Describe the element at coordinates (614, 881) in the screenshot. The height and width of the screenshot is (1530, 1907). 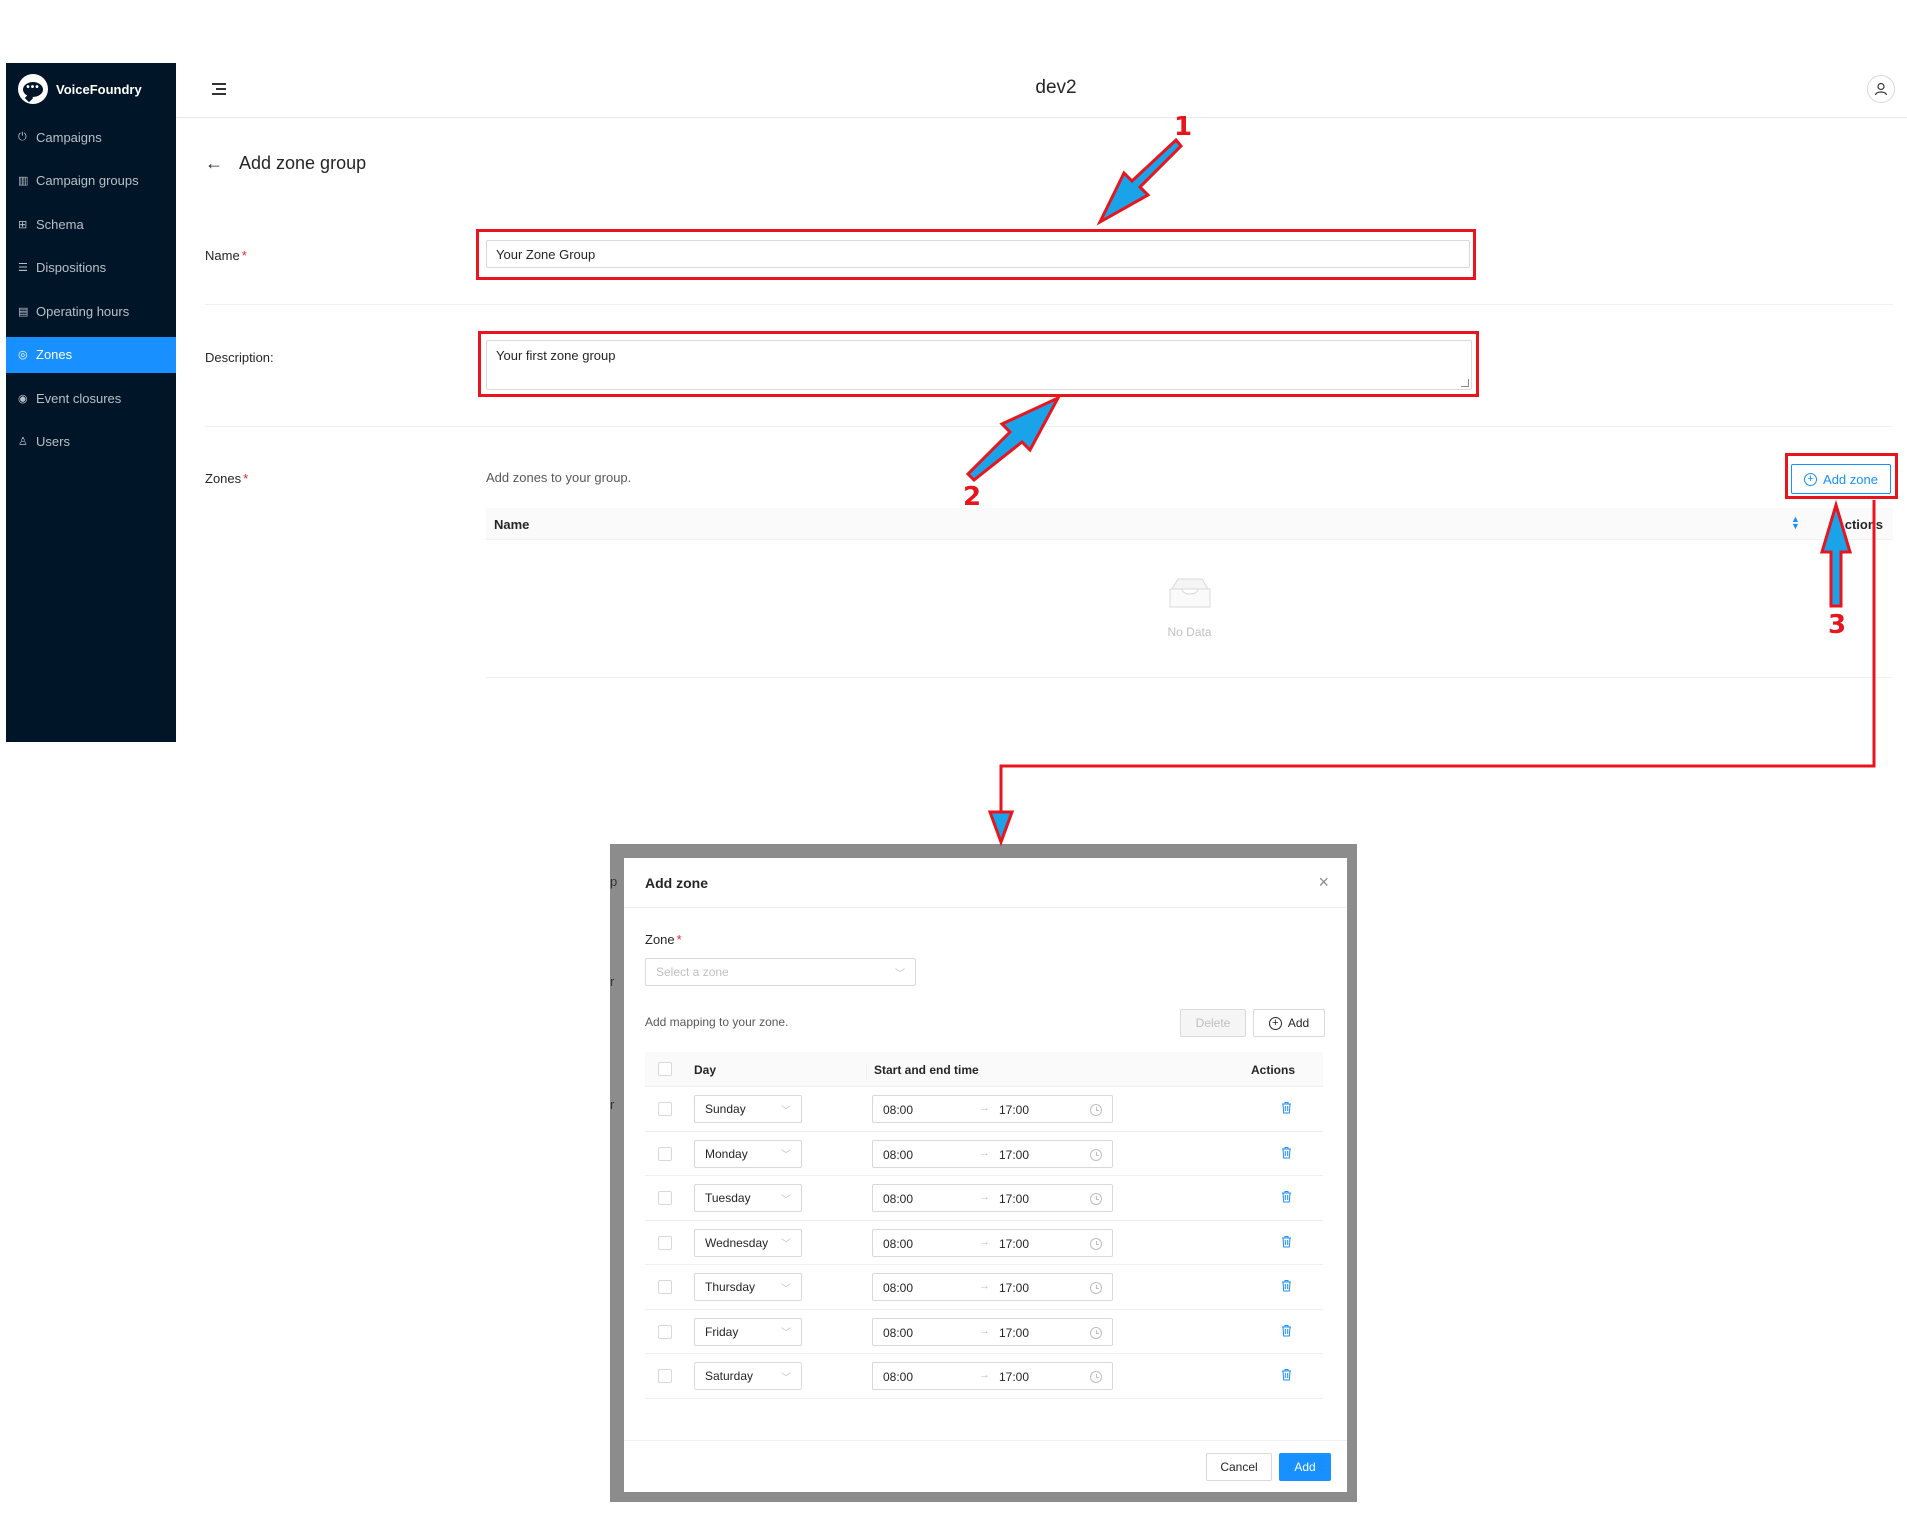
I see `backdrop-text-fragment: p` at that location.